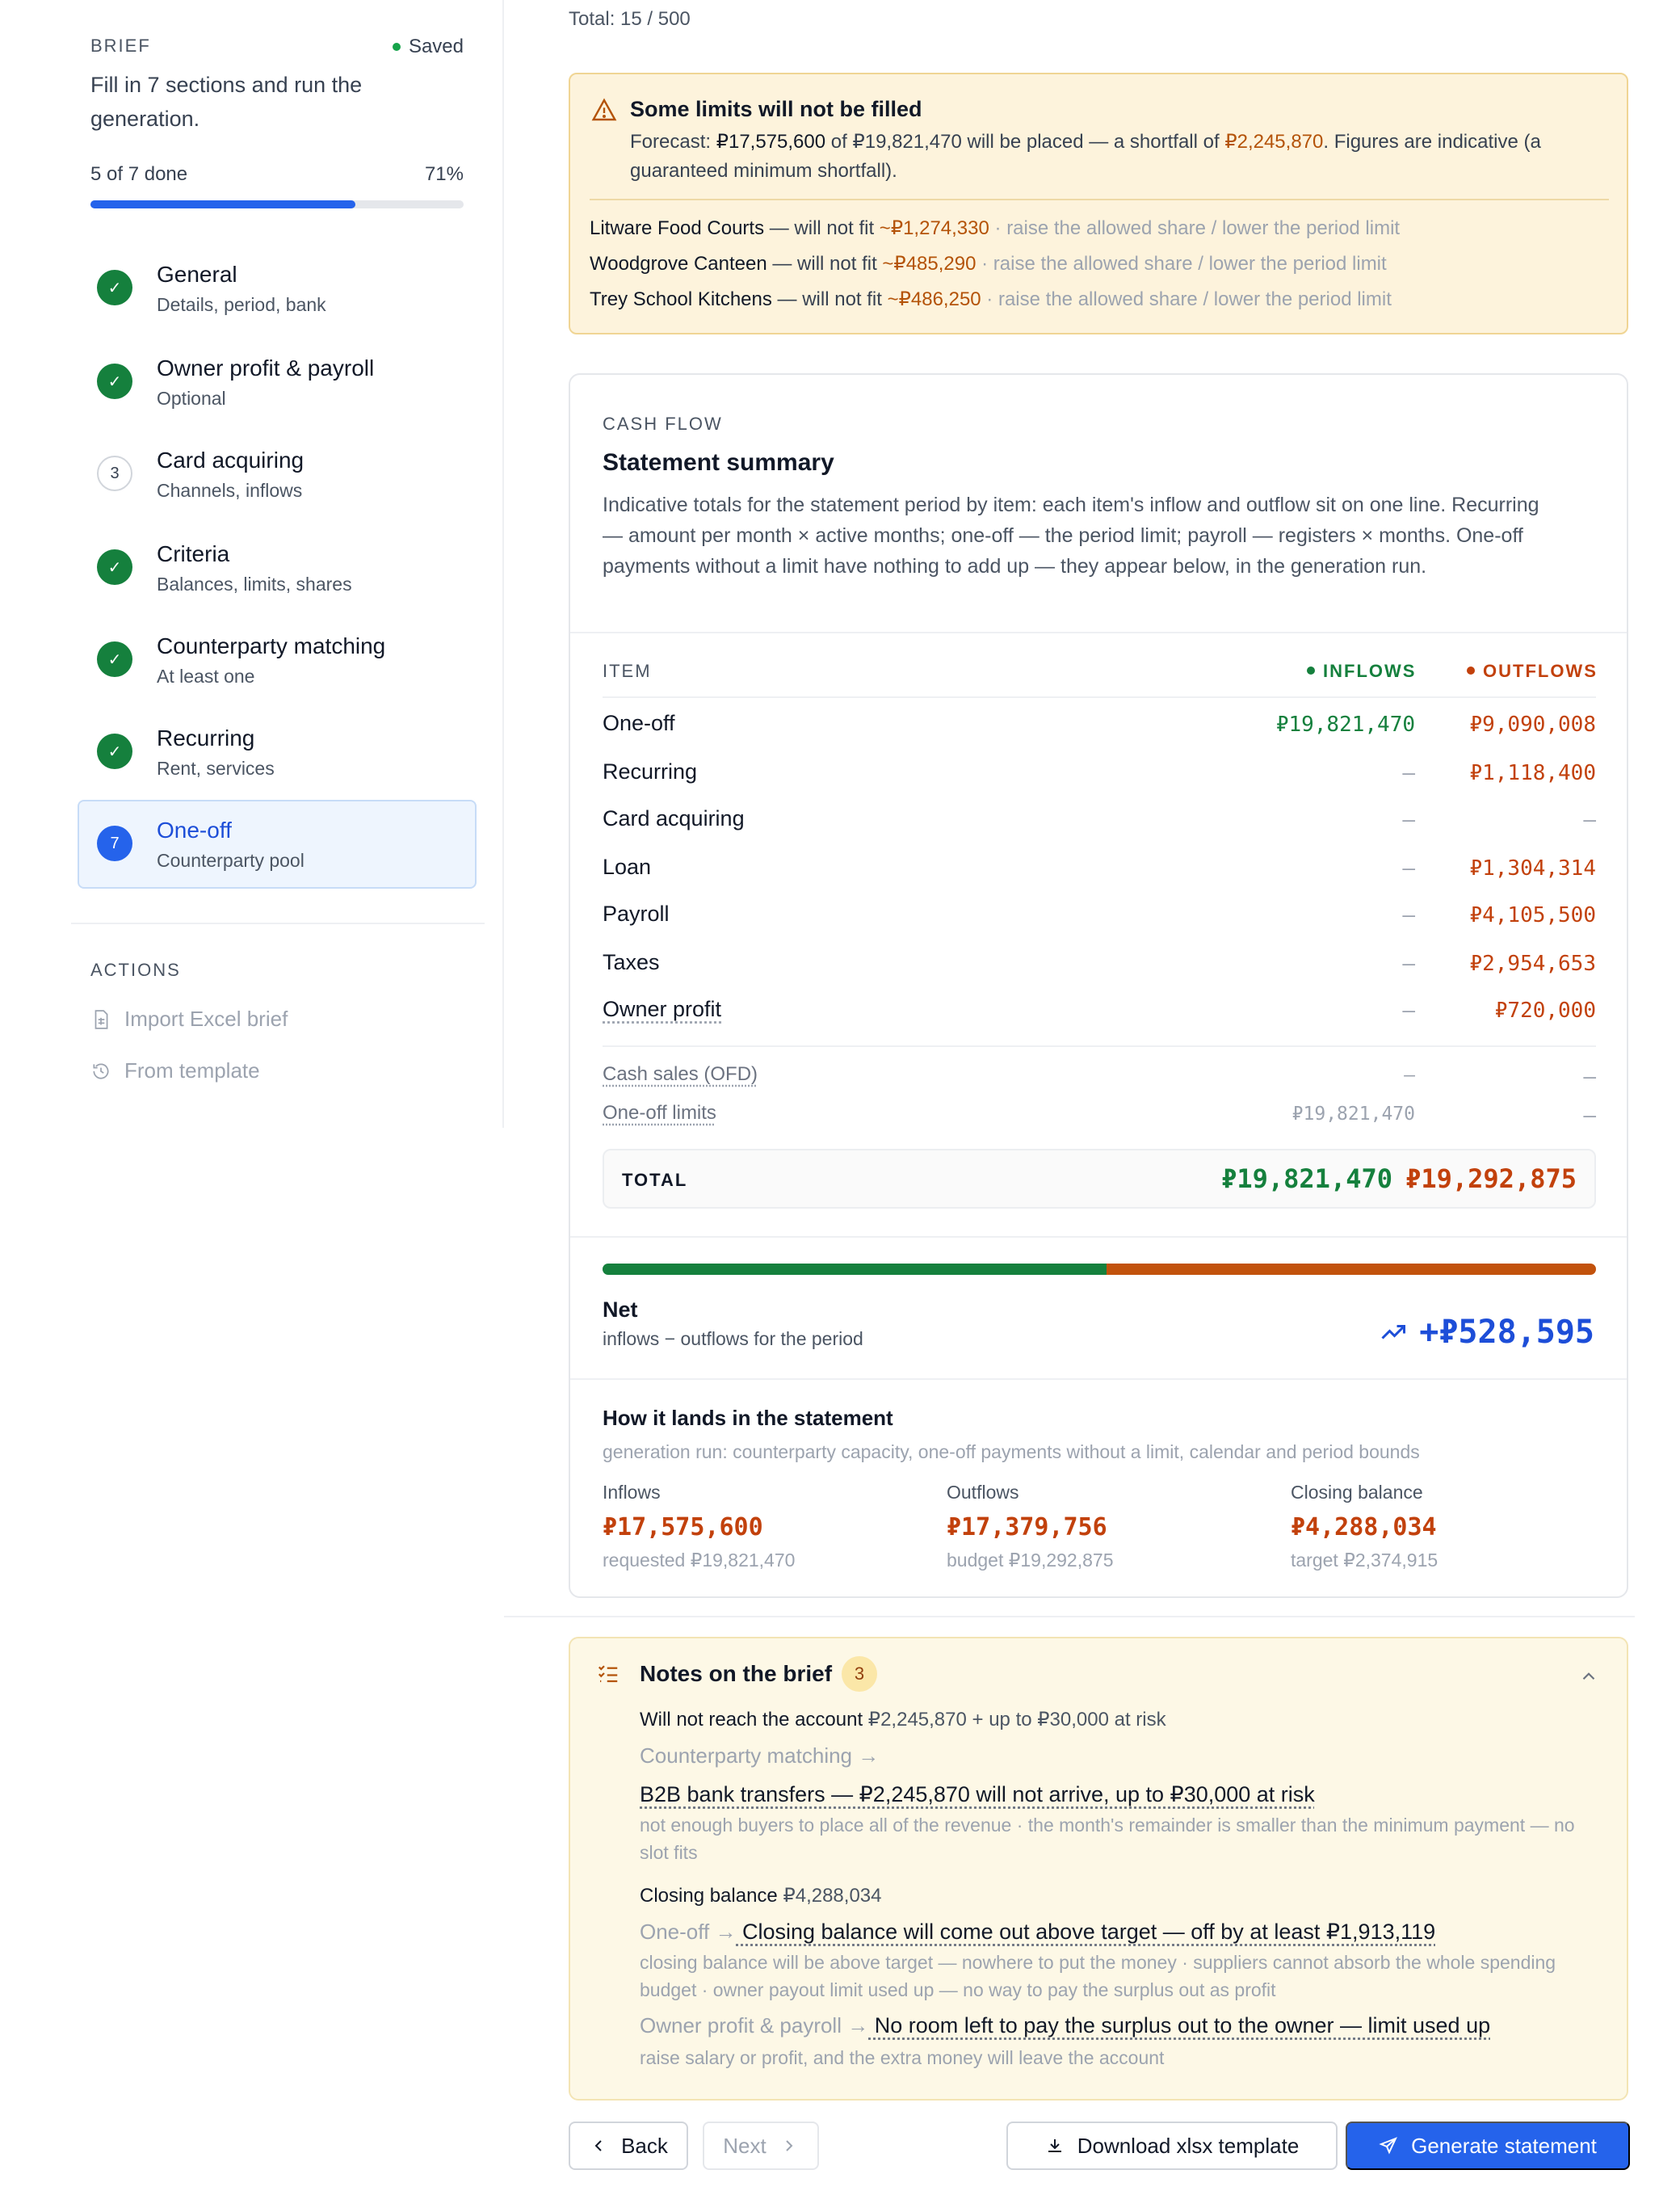 The image size is (1680, 2191). I want to click on row-outflow: —, so click(1589, 1077).